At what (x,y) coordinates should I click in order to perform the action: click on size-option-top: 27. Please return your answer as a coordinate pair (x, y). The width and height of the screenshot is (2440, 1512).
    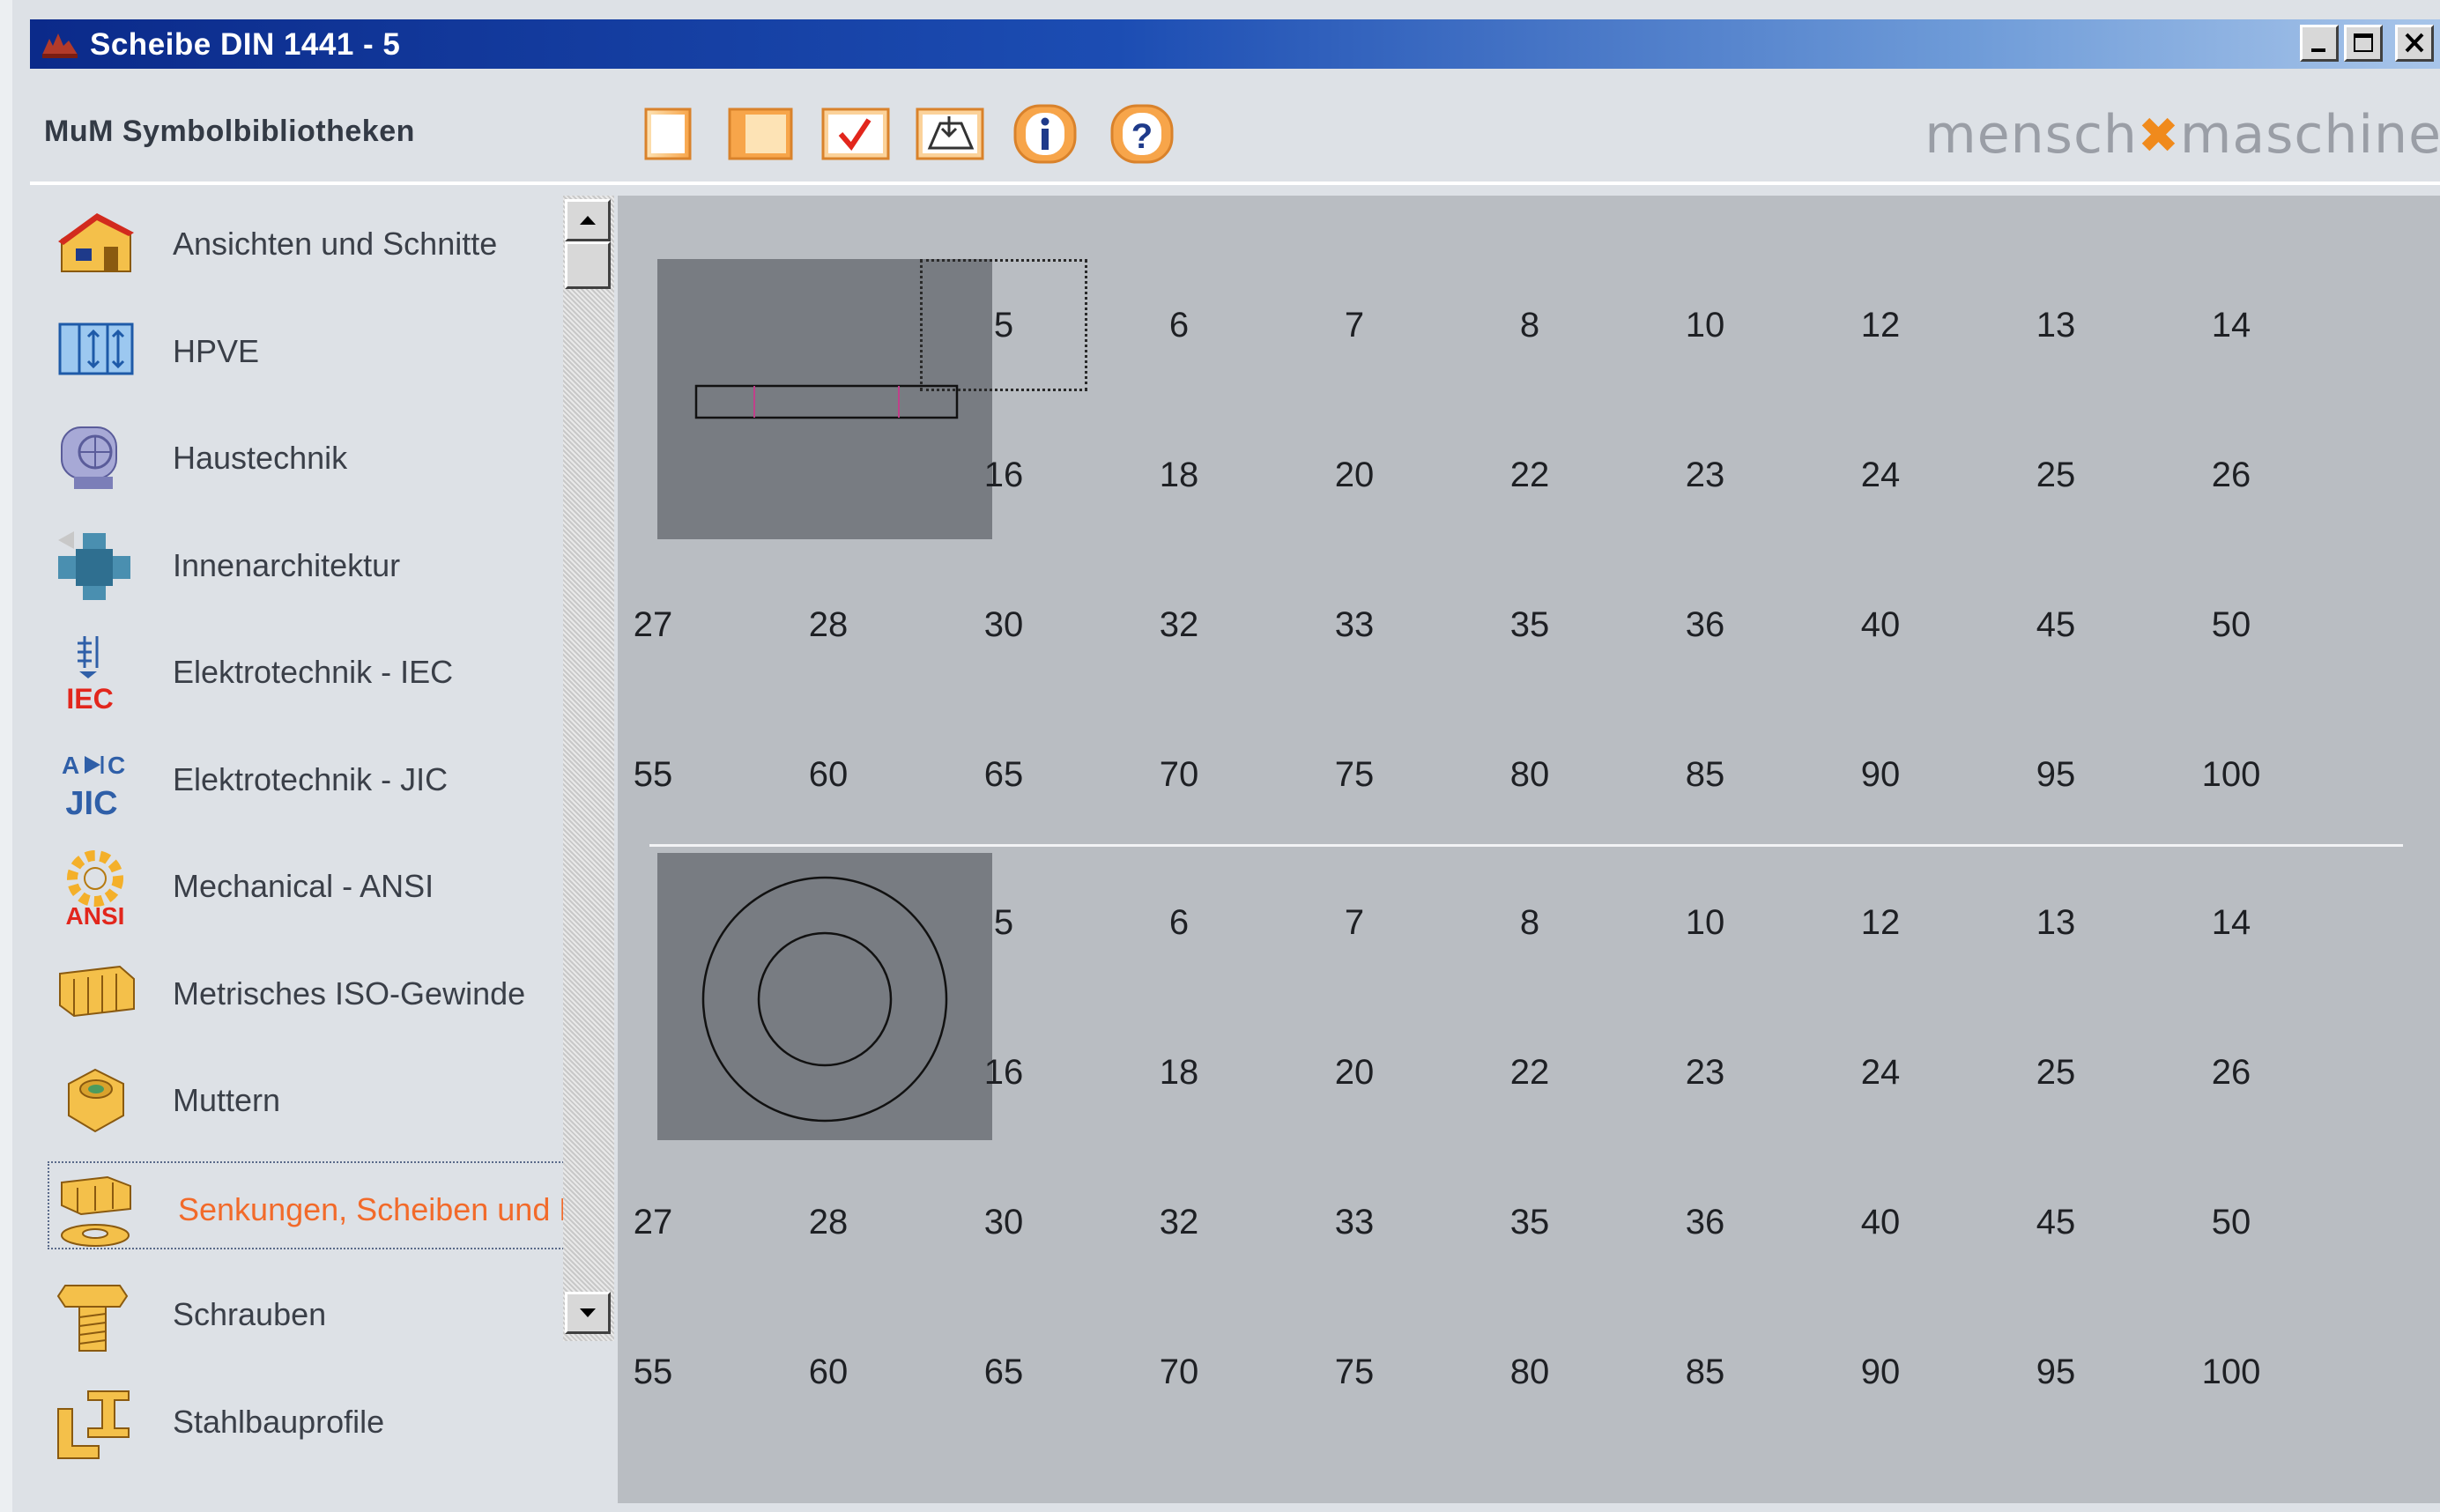
    Looking at the image, I should click on (653, 1222).